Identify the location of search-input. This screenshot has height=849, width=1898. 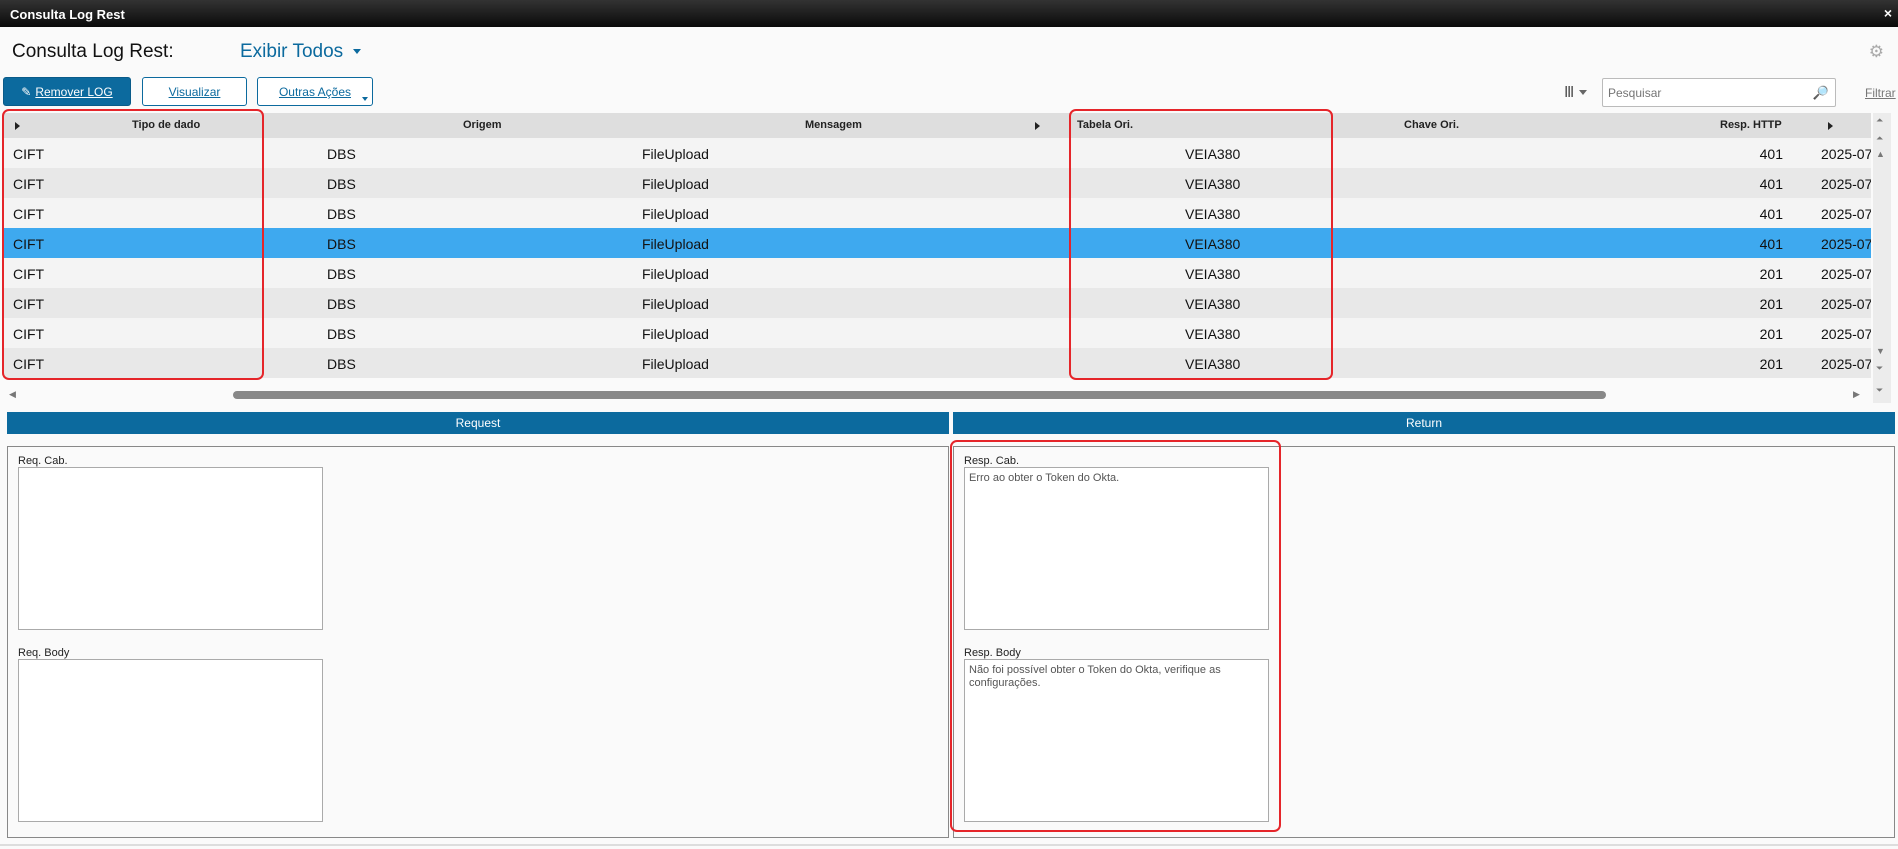
(1703, 92).